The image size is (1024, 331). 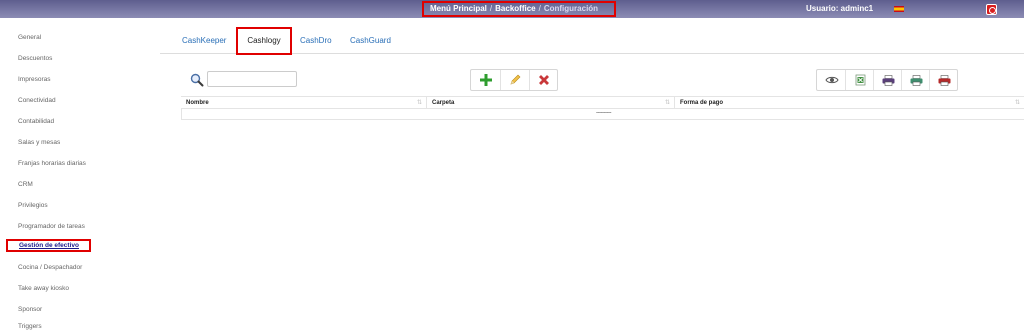 What do you see at coordinates (443, 103) in the screenshot?
I see `column-label: Carpeta` at bounding box center [443, 103].